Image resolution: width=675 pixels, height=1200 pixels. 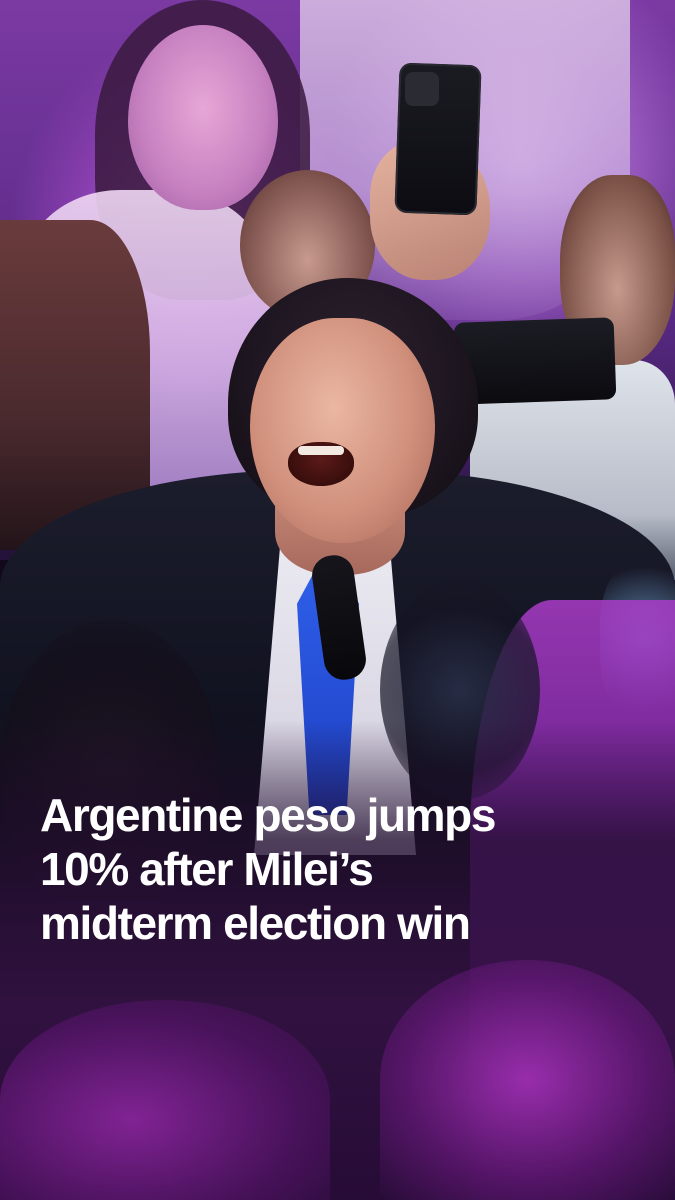 What do you see at coordinates (268, 815) in the screenshot?
I see `headline-line-1: Argentine peso jumps` at bounding box center [268, 815].